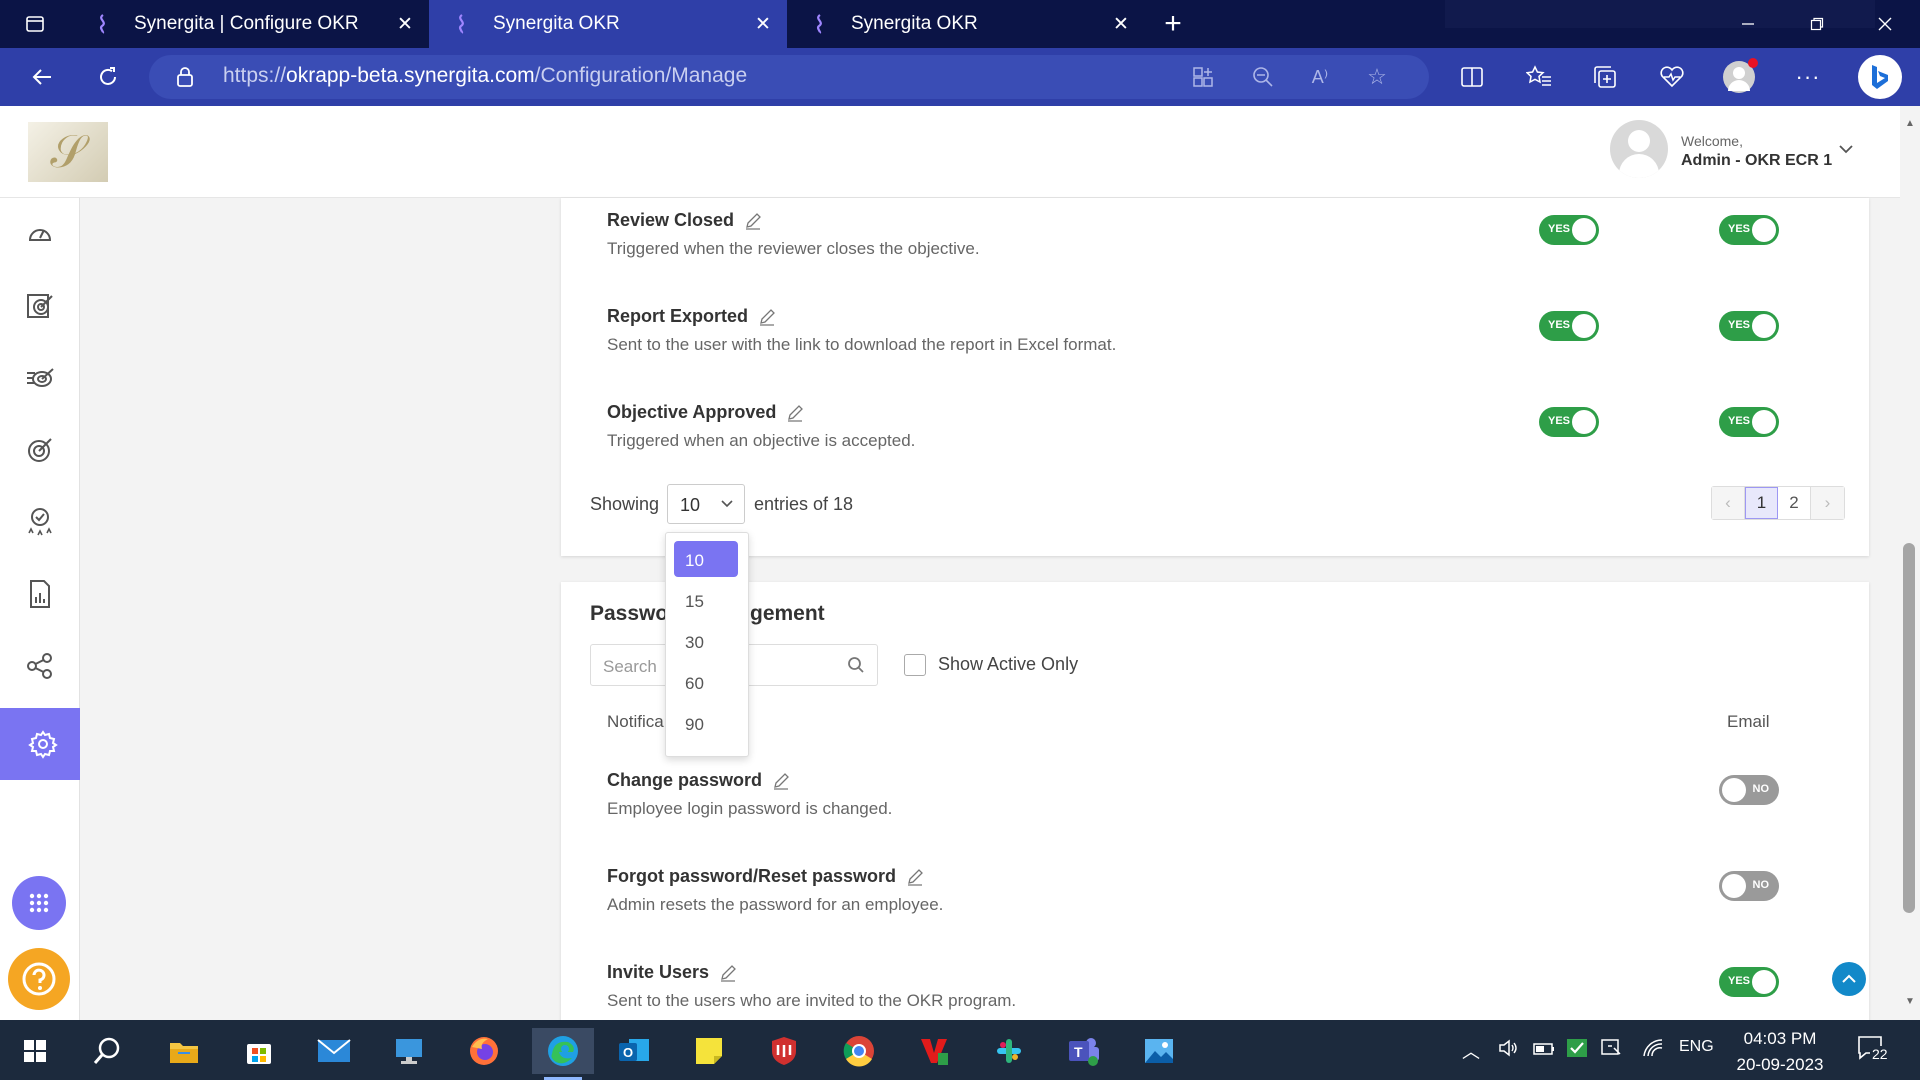 The image size is (1920, 1080). What do you see at coordinates (1873, 1051) in the screenshot?
I see `notification-center-icon: 22` at bounding box center [1873, 1051].